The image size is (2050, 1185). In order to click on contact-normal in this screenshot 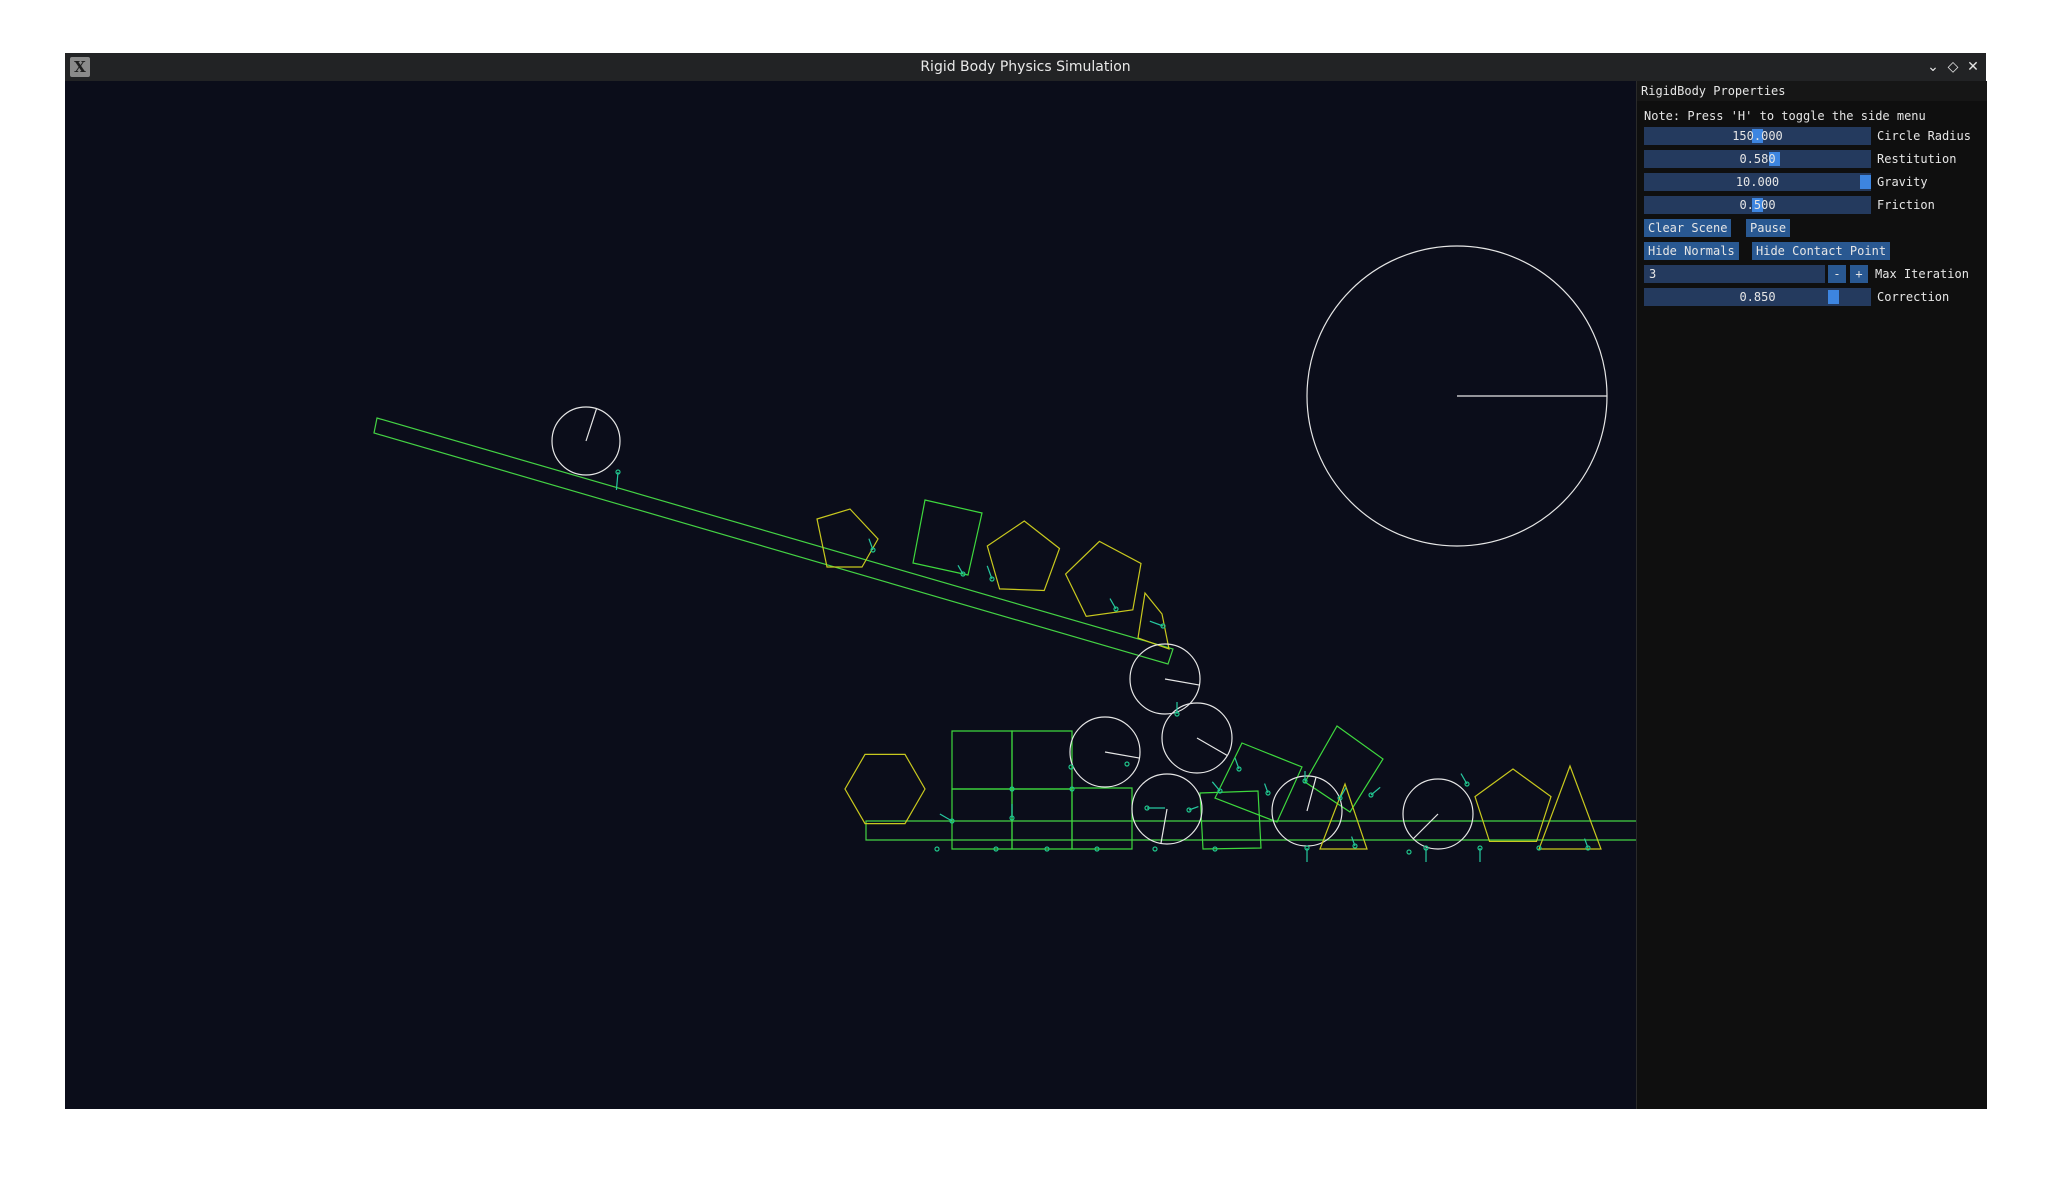, I will do `click(617, 480)`.